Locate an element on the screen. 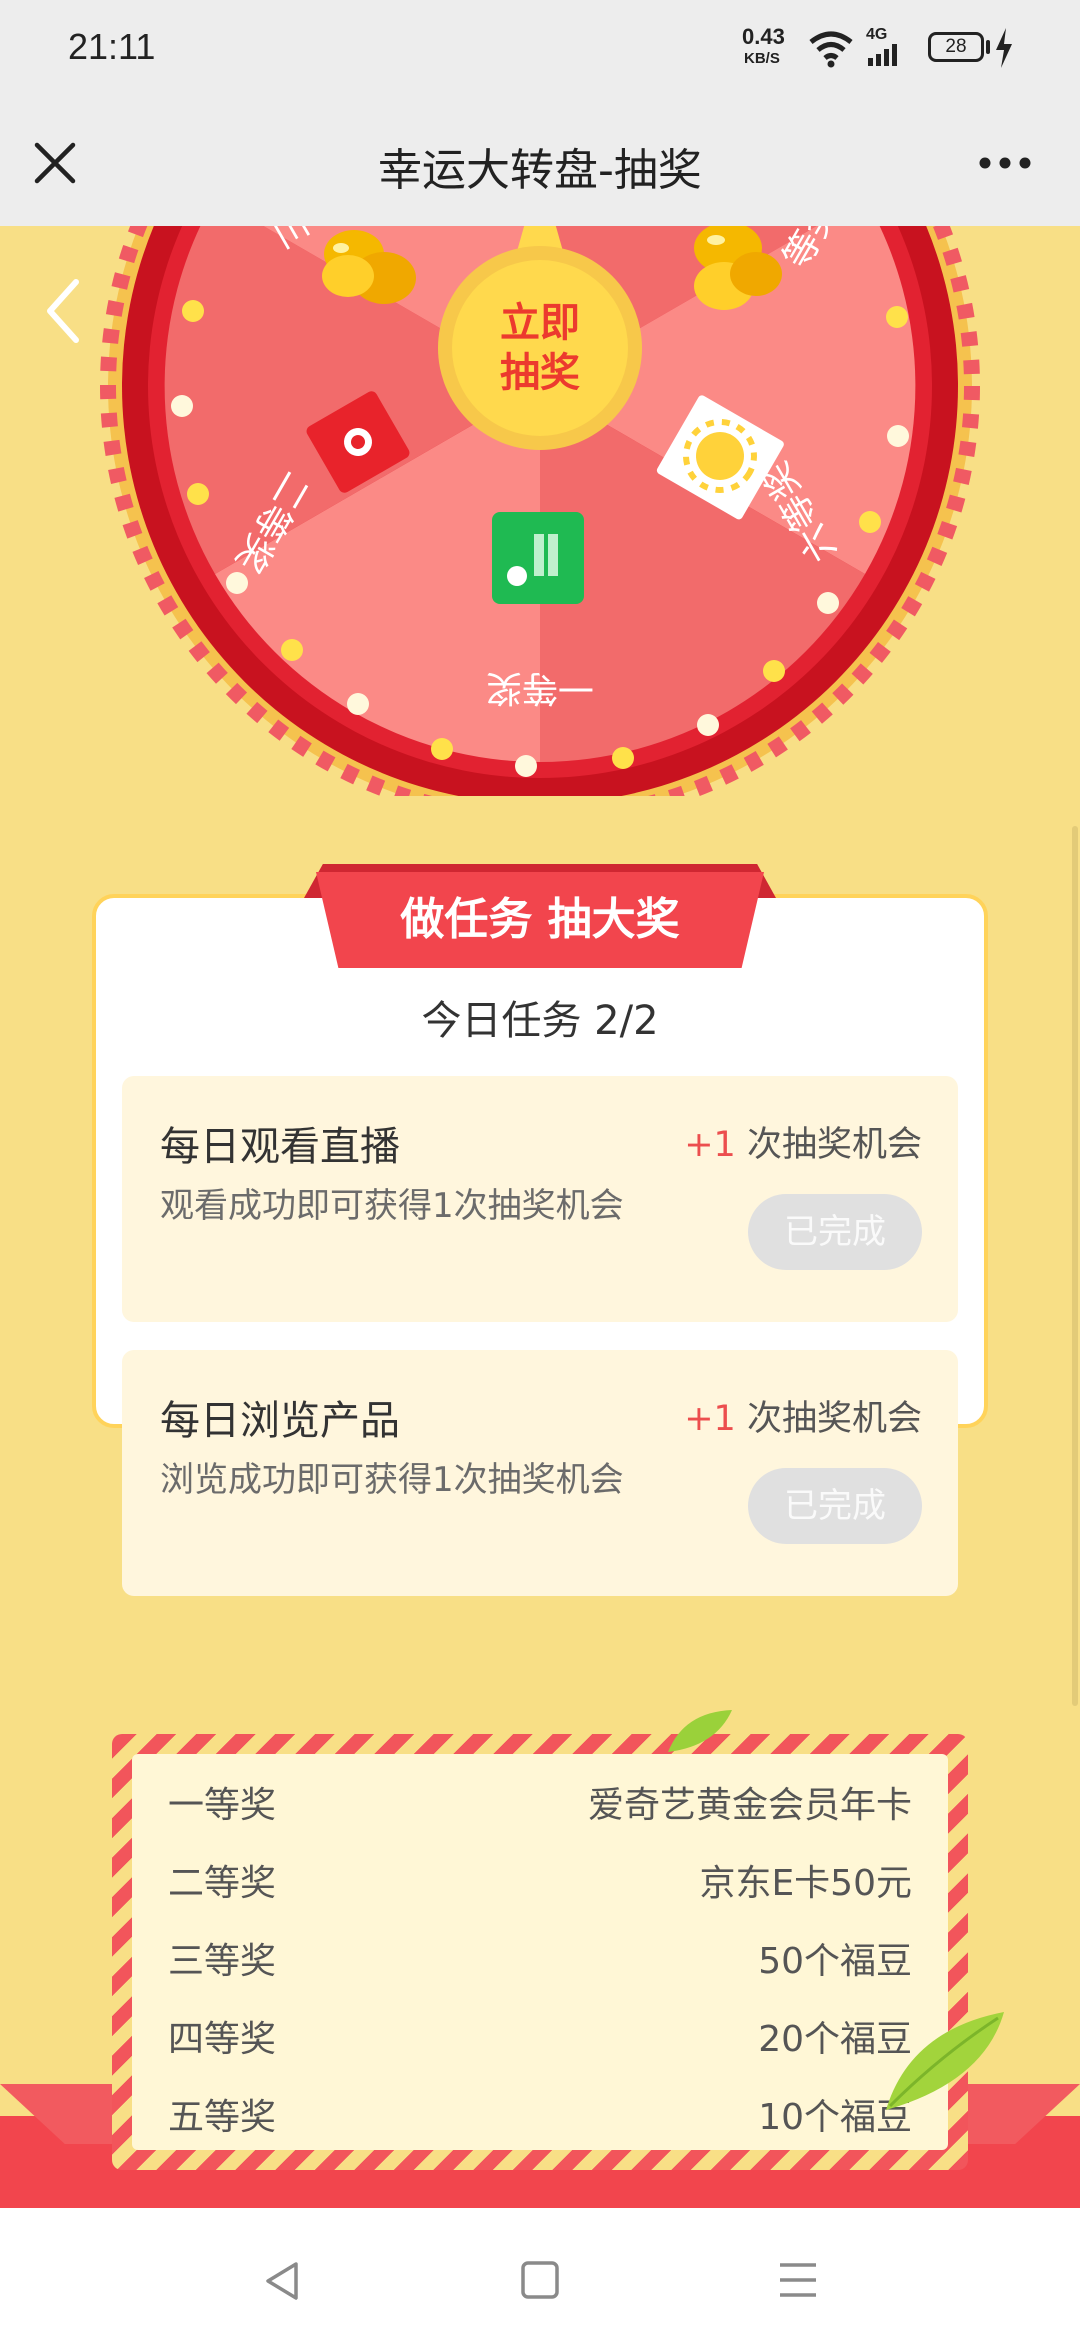  network-type: 4G is located at coordinates (877, 34).